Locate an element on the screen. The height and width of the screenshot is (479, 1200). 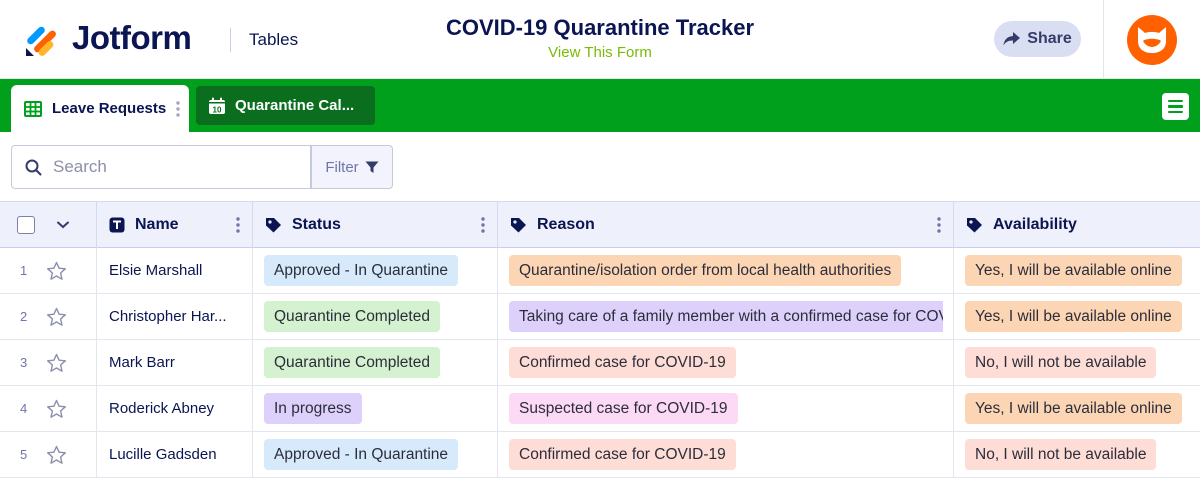
column-label: Name is located at coordinates (157, 224).